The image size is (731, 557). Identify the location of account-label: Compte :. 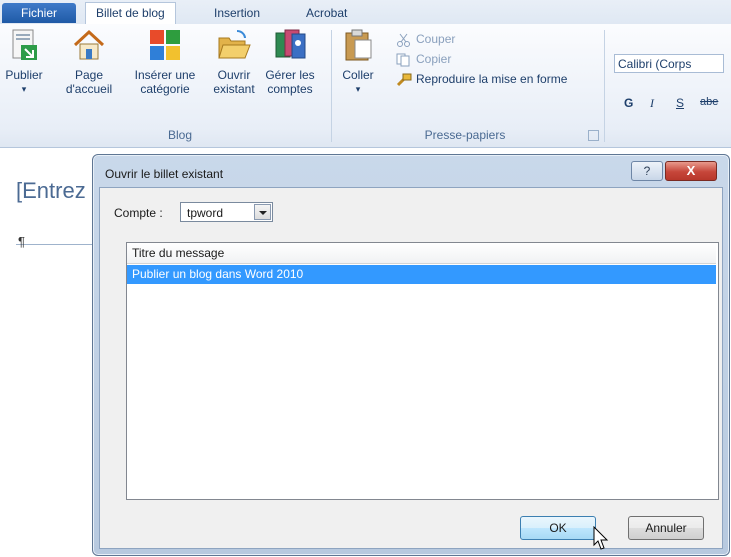
(138, 213).